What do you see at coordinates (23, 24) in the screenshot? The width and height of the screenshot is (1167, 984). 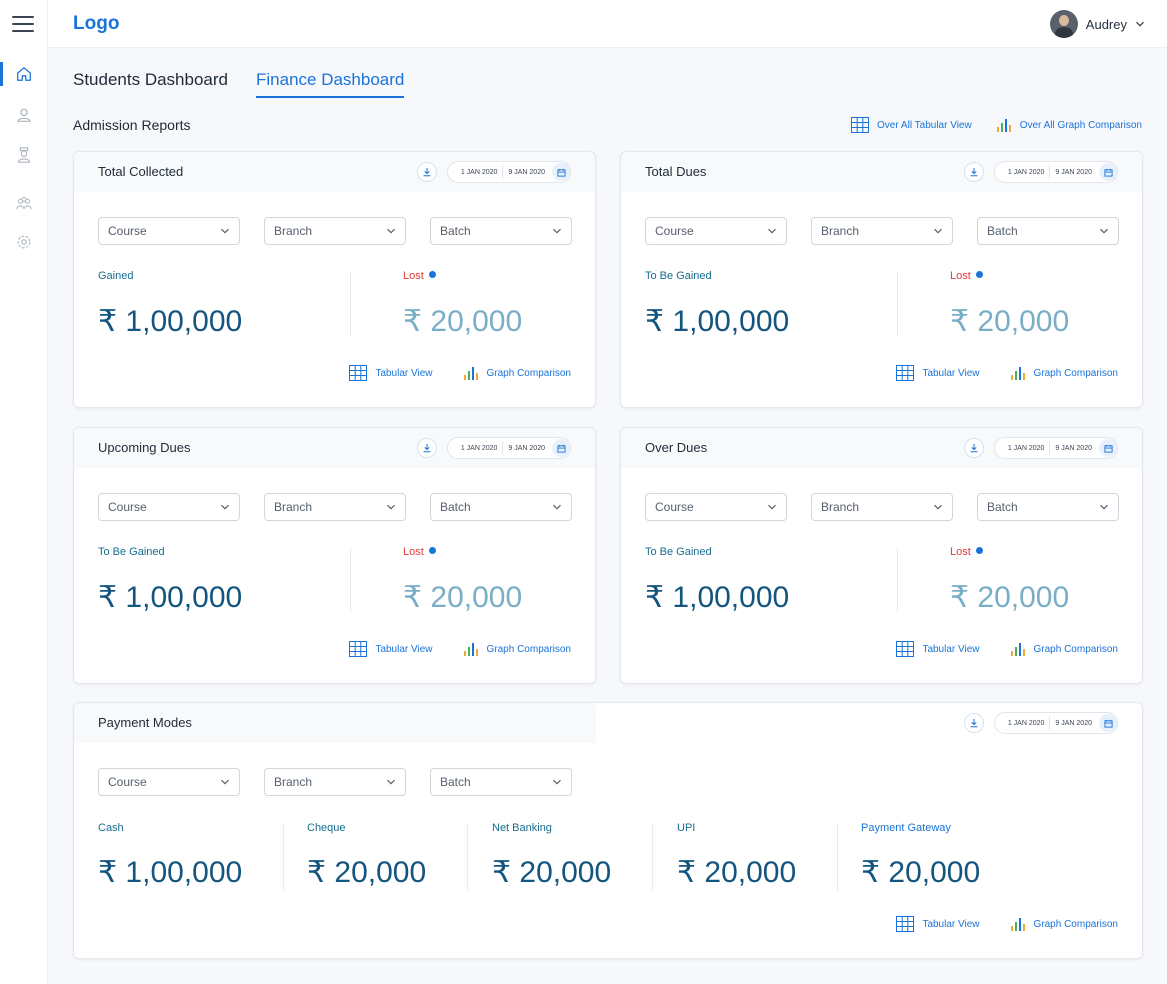 I see `menu-icon` at bounding box center [23, 24].